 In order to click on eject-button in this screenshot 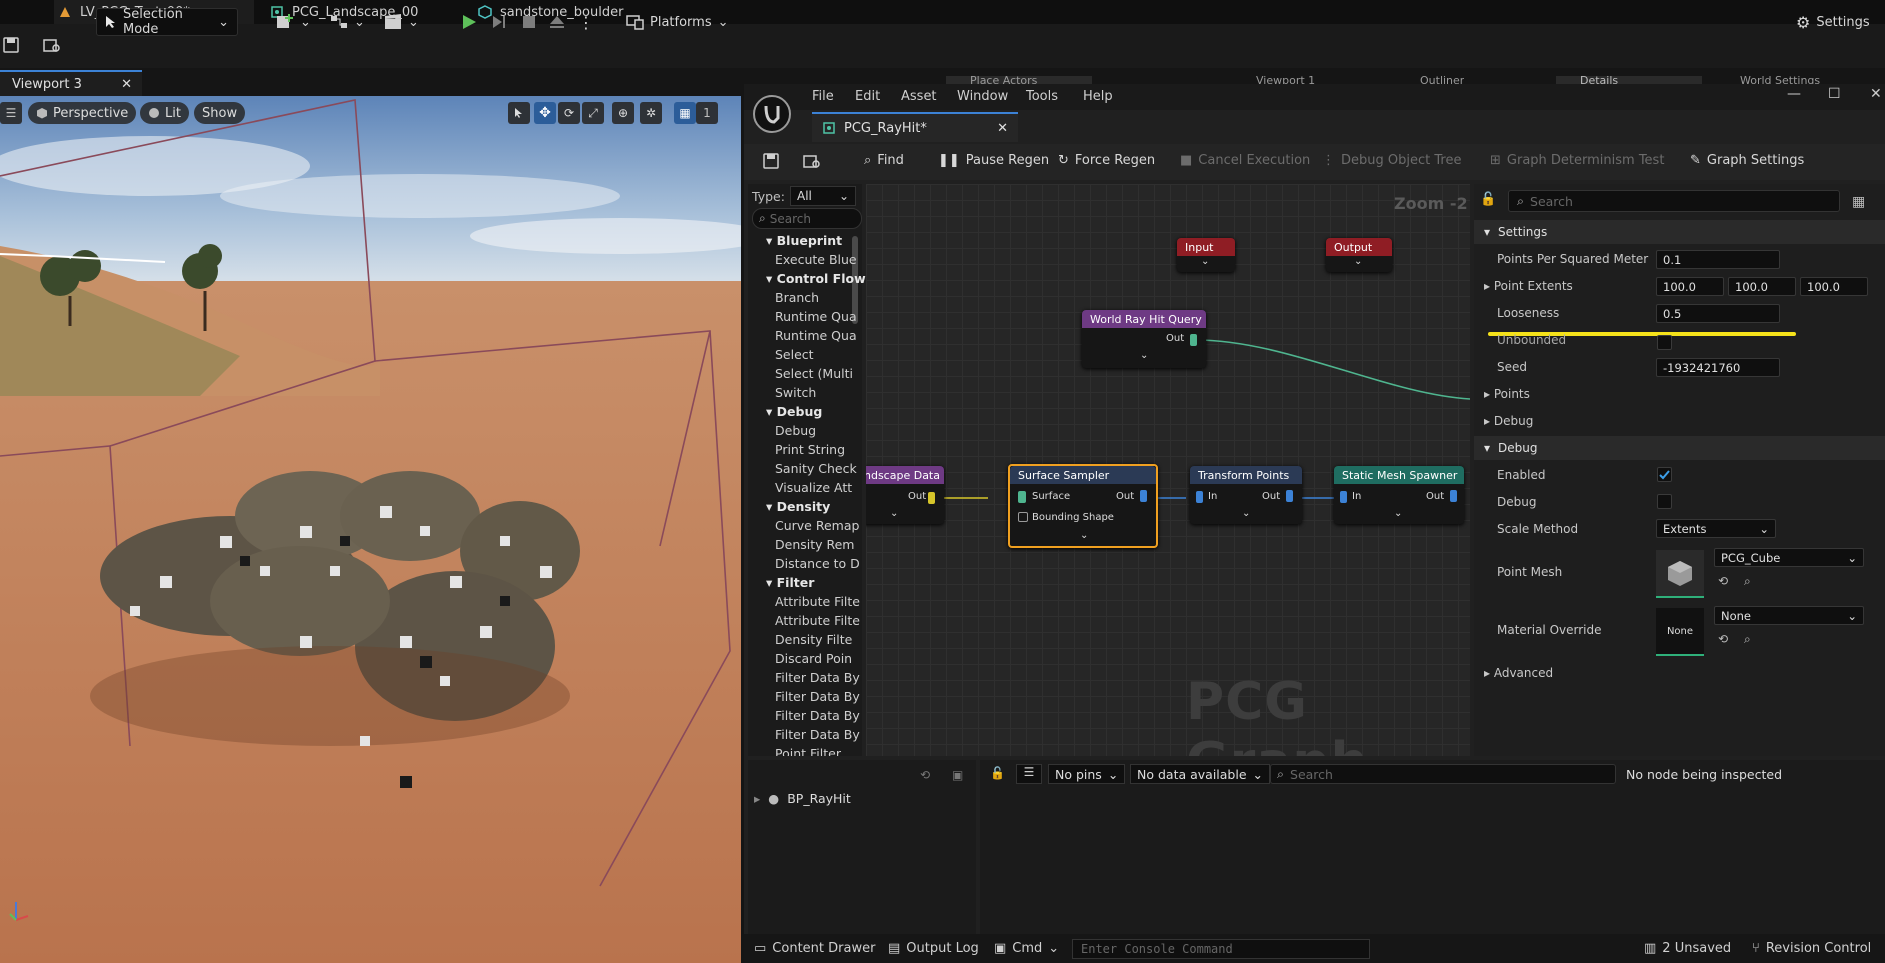, I will do `click(557, 22)`.